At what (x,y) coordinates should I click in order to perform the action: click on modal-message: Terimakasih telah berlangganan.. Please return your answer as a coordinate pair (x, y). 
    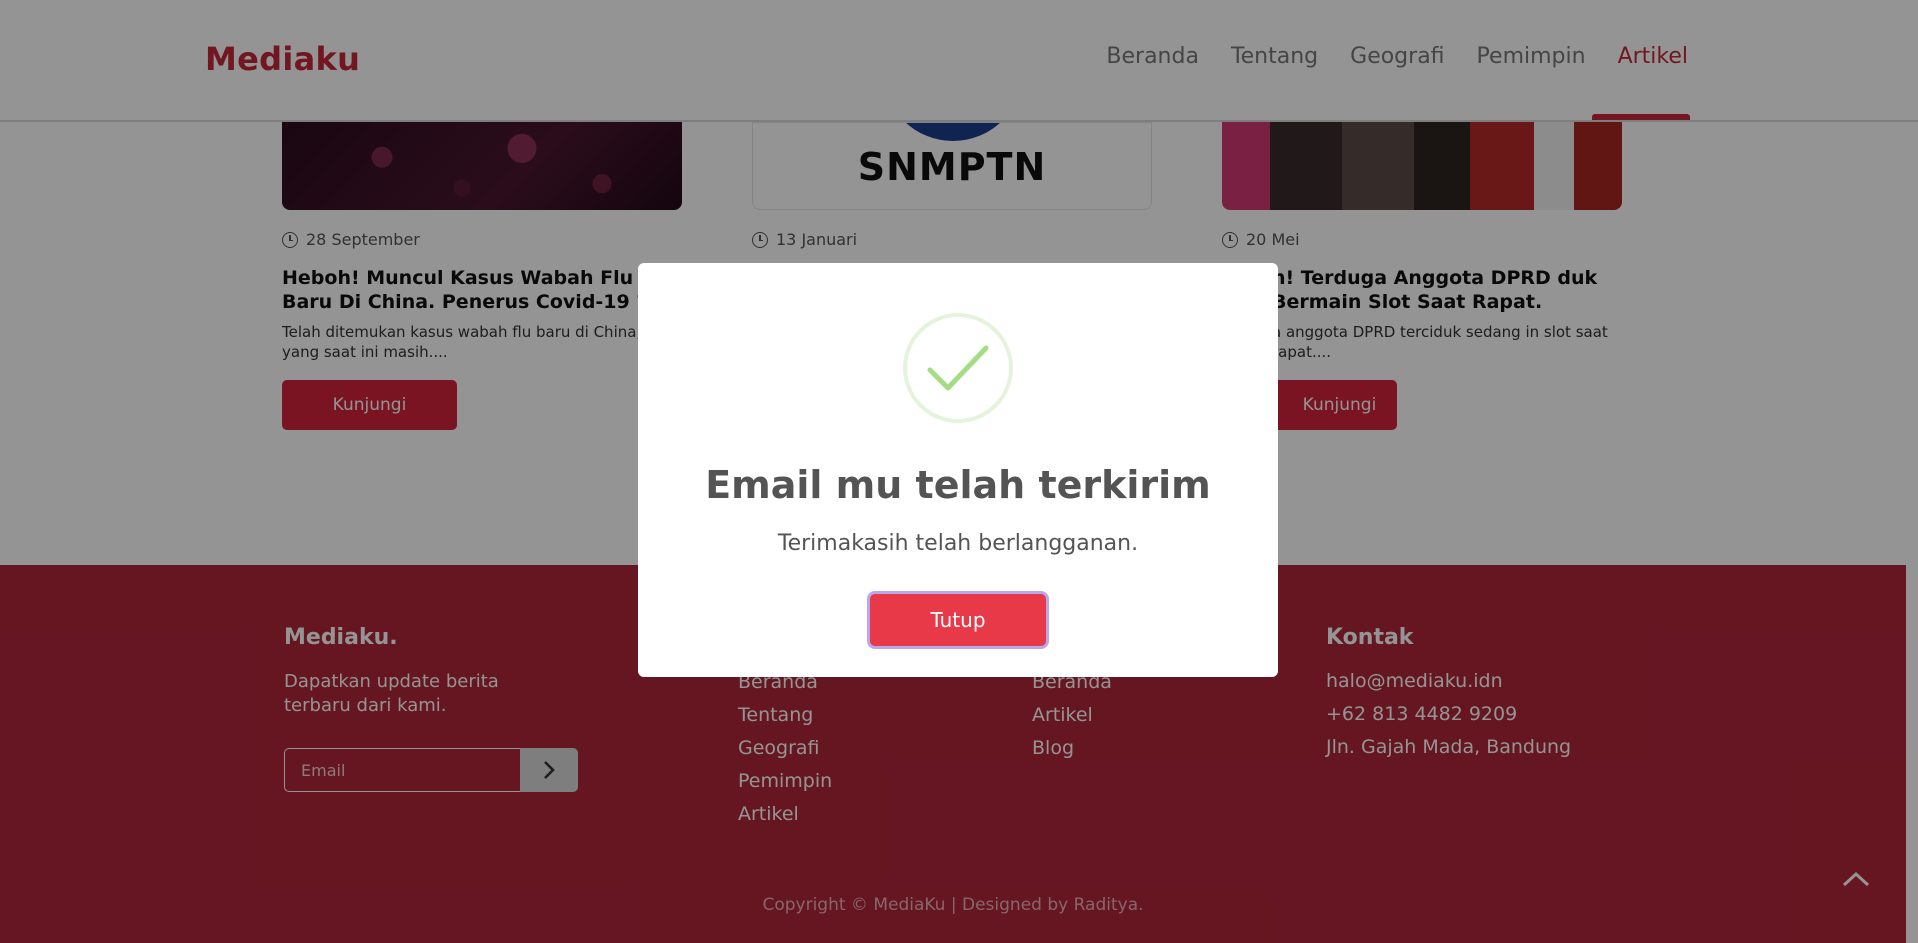
    Looking at the image, I should click on (958, 543).